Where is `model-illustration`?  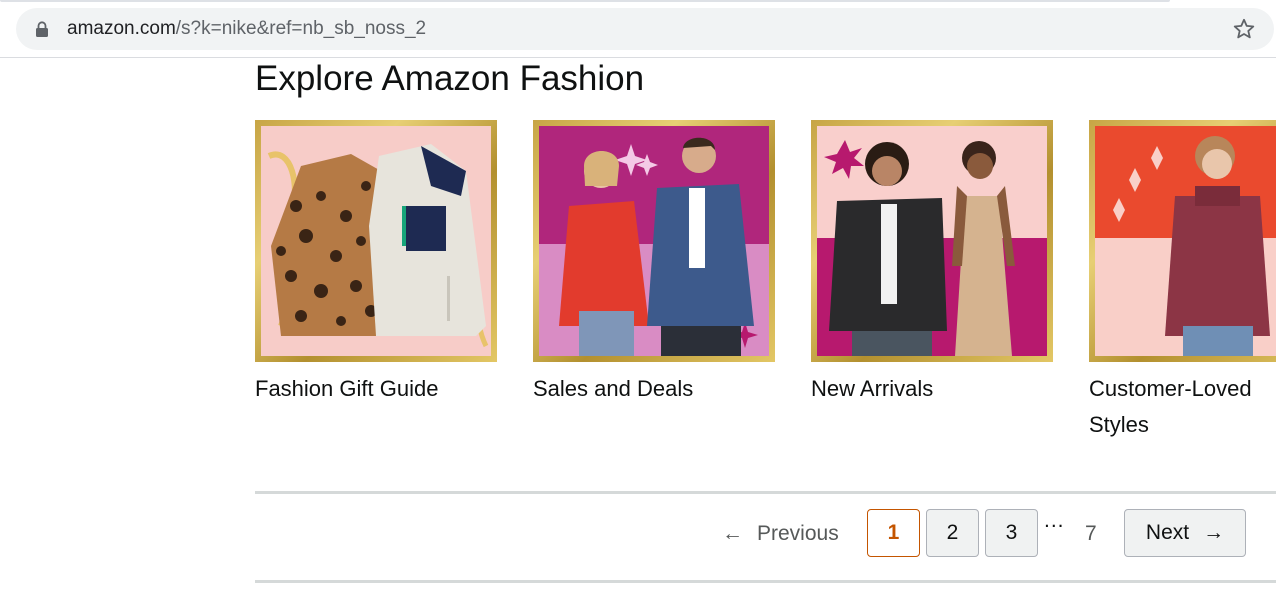 model-illustration is located at coordinates (1191, 246).